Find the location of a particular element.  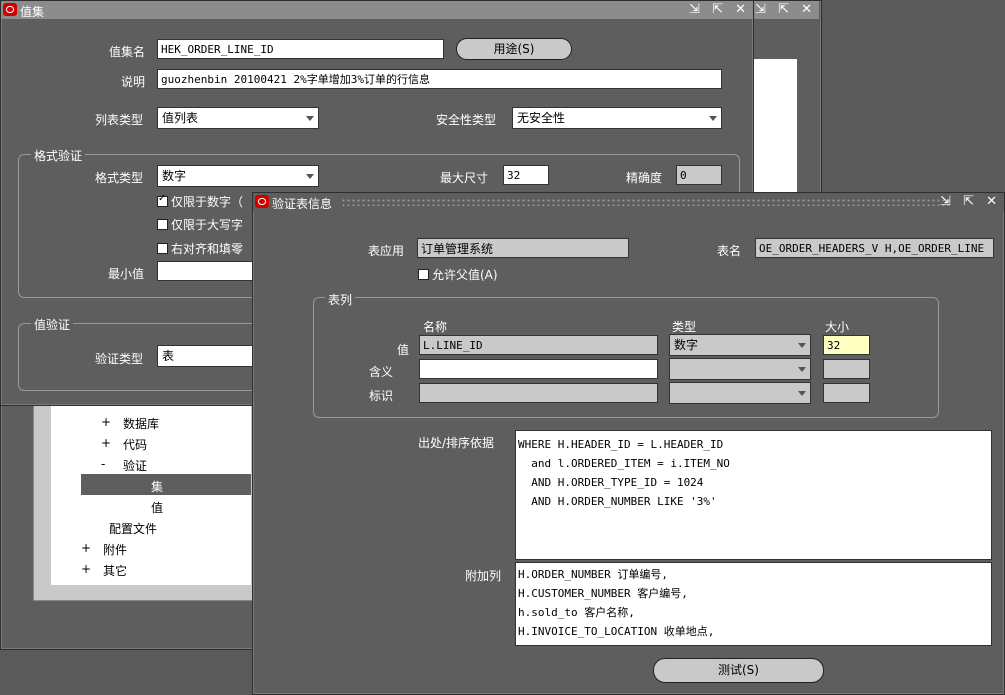

meaning-column-type-select is located at coordinates (740, 369).